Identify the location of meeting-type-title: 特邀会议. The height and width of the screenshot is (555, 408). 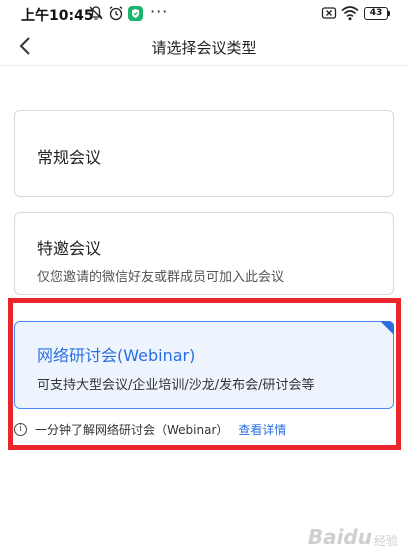
(69, 248).